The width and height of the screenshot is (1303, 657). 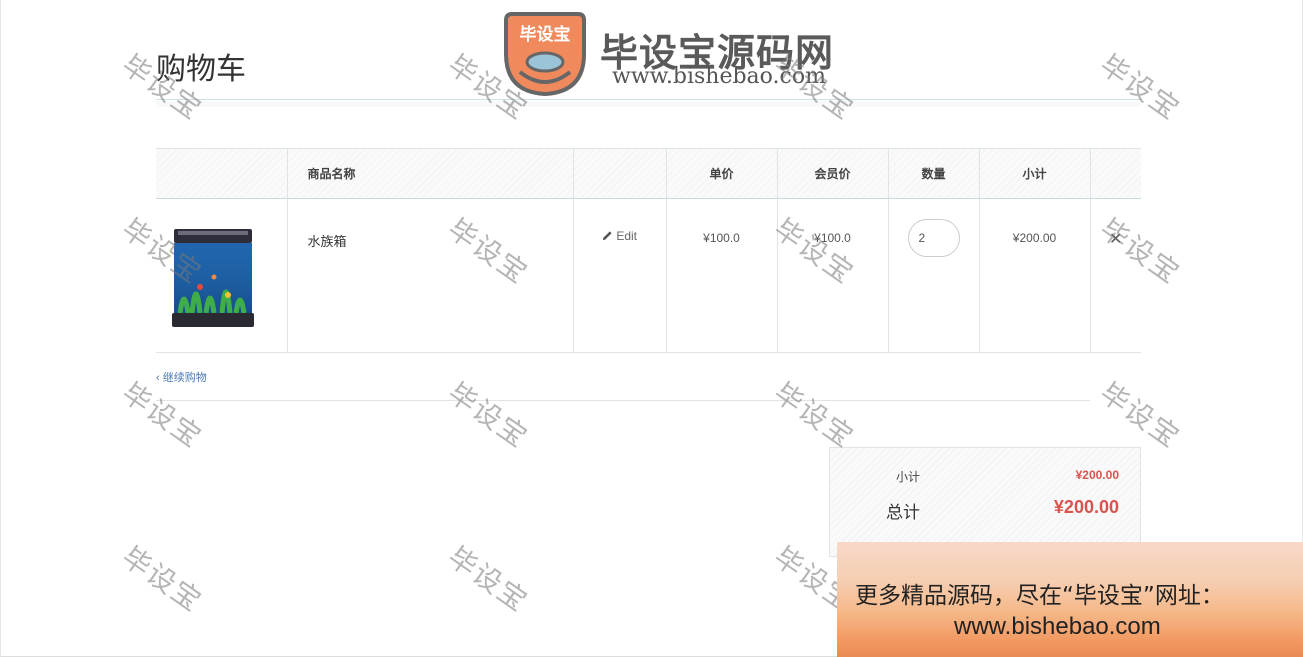 What do you see at coordinates (1097, 475) in the screenshot?
I see `subtotal-value: ¥200.00` at bounding box center [1097, 475].